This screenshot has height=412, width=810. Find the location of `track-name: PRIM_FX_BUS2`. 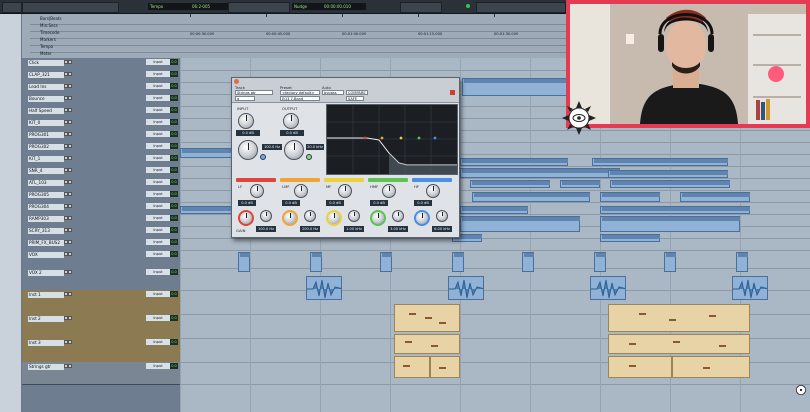

track-name: PRIM_FX_BUS2 is located at coordinates (46, 243).